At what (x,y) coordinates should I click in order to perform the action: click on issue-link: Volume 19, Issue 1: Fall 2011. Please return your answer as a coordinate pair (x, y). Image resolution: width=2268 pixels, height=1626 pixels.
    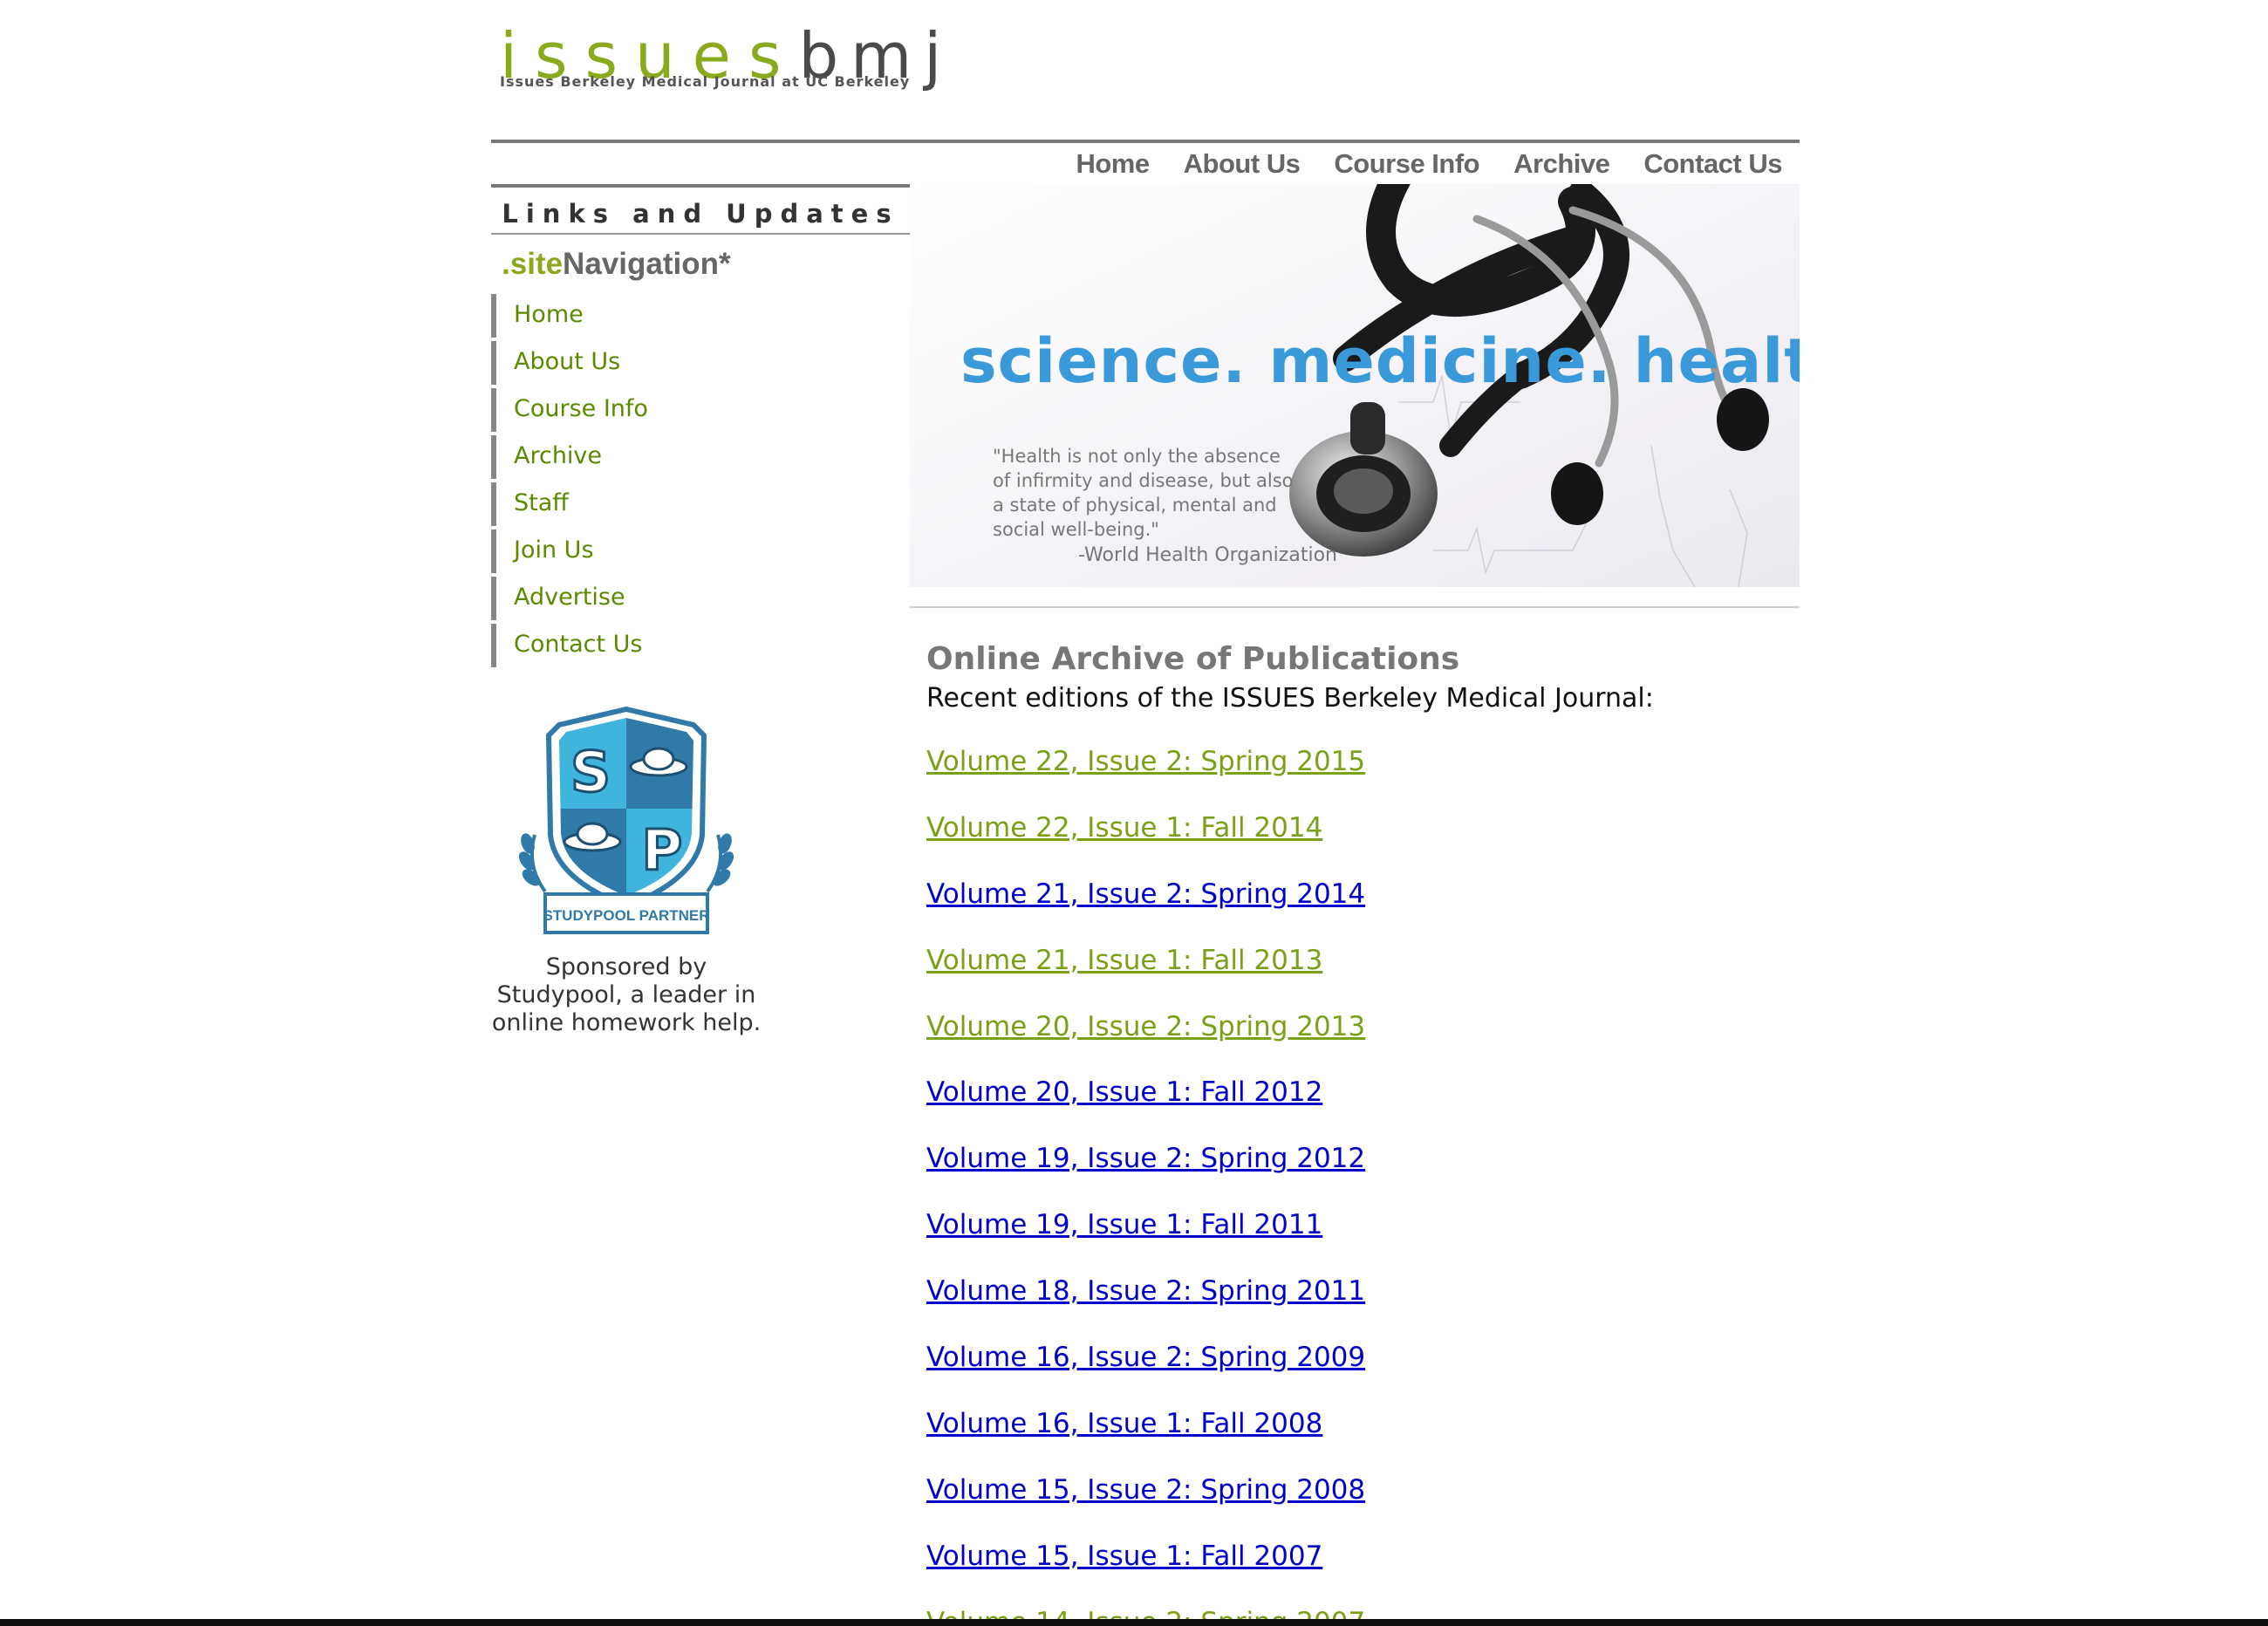
    Looking at the image, I should click on (1124, 1224).